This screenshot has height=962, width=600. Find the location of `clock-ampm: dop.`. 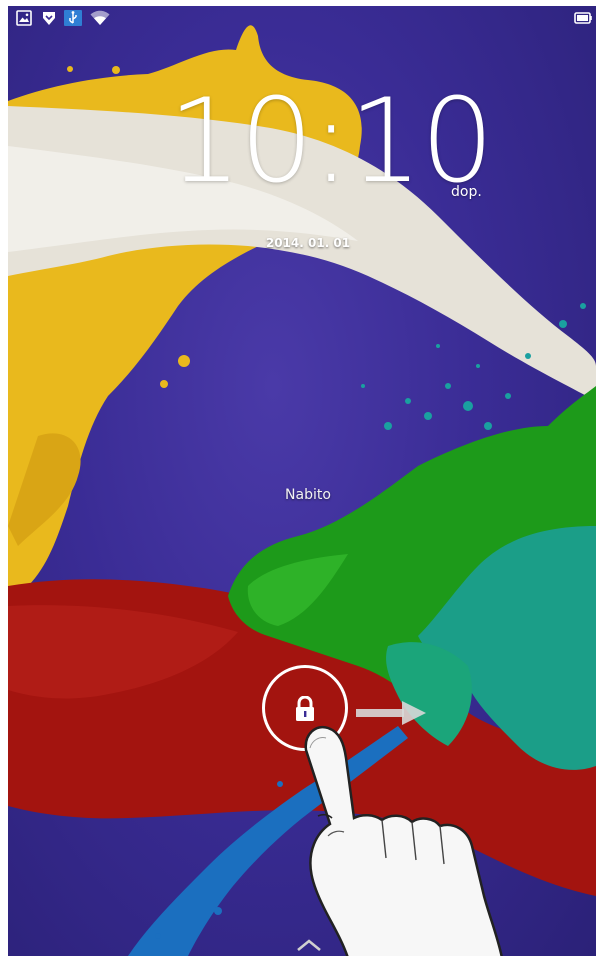

clock-ampm: dop. is located at coordinates (466, 192).